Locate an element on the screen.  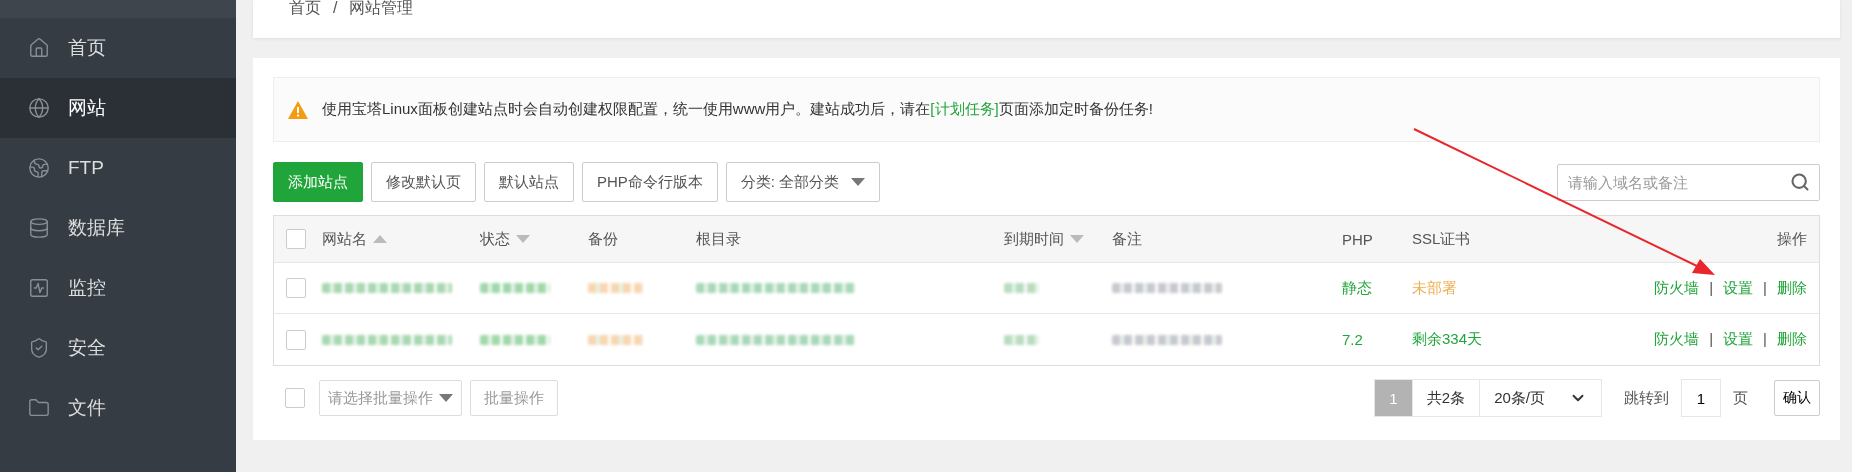
column-header: 备份 is located at coordinates (603, 239).